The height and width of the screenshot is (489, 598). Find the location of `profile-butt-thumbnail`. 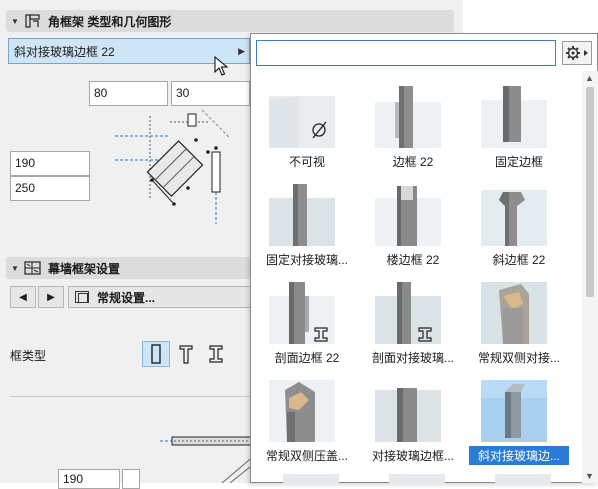

profile-butt-thumbnail is located at coordinates (408, 313).